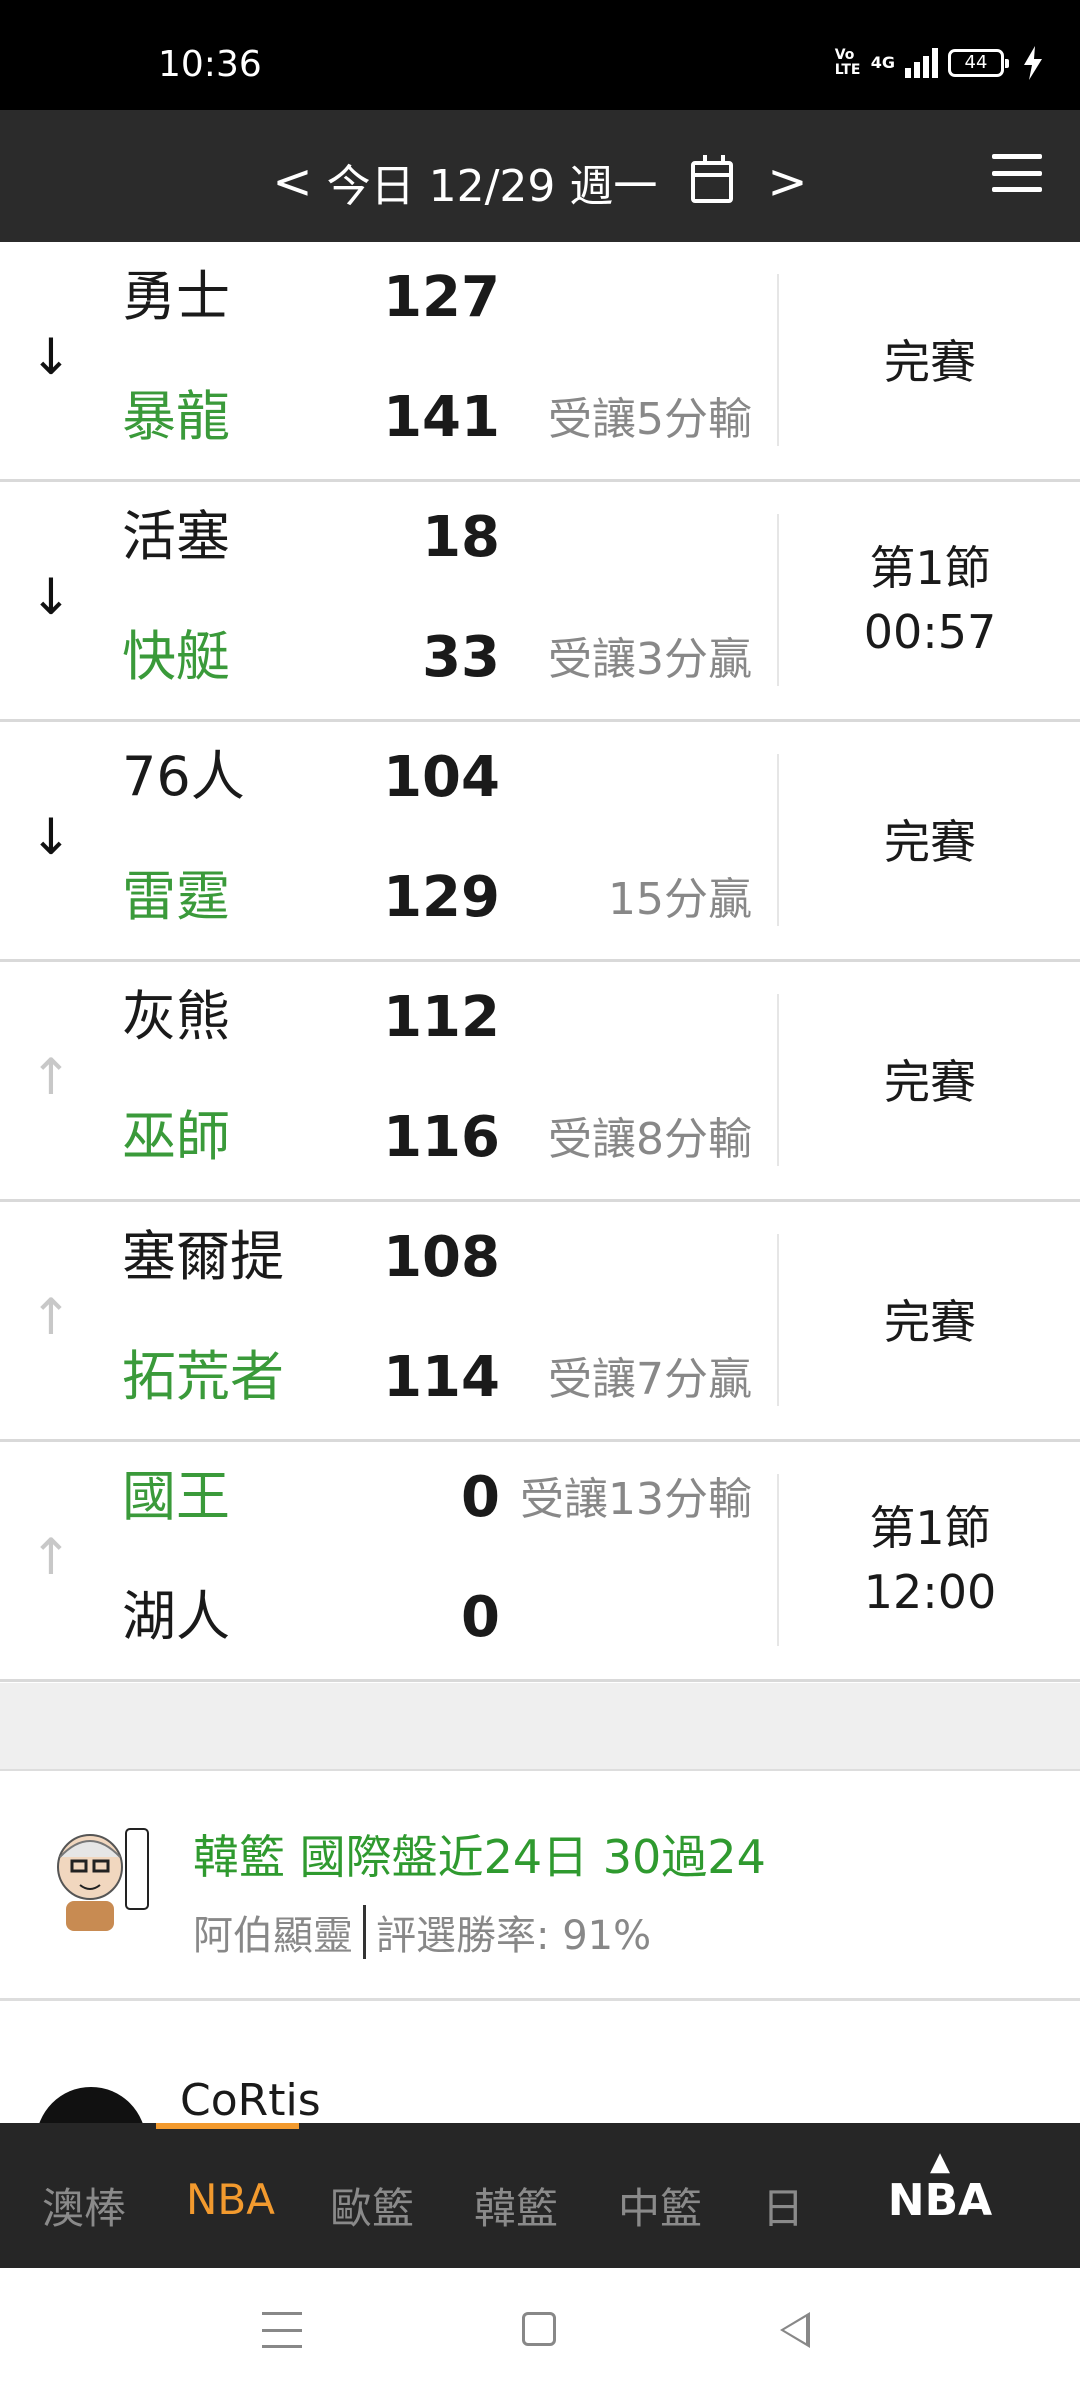  I want to click on team1-score: 104, so click(441, 777).